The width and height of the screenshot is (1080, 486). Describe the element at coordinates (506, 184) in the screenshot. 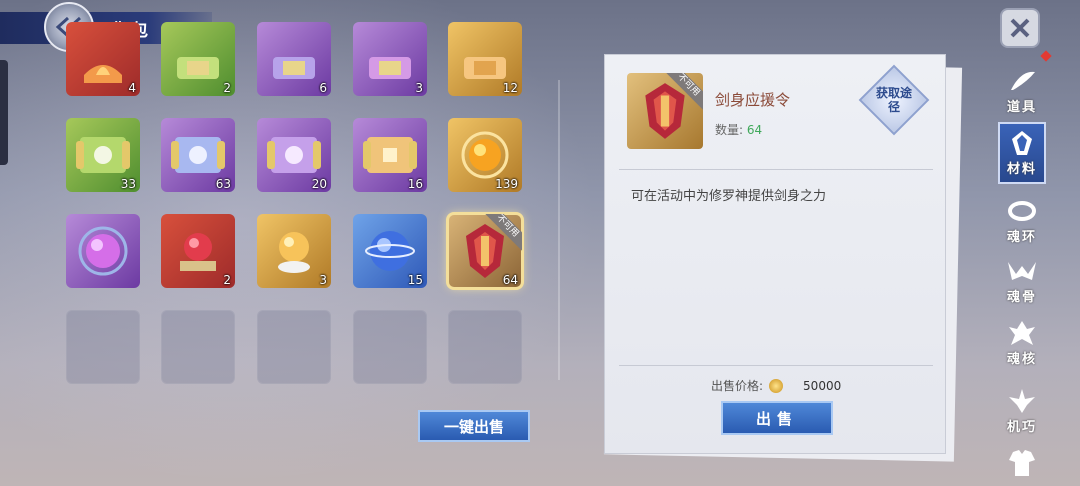

I see `item-count: 139` at that location.